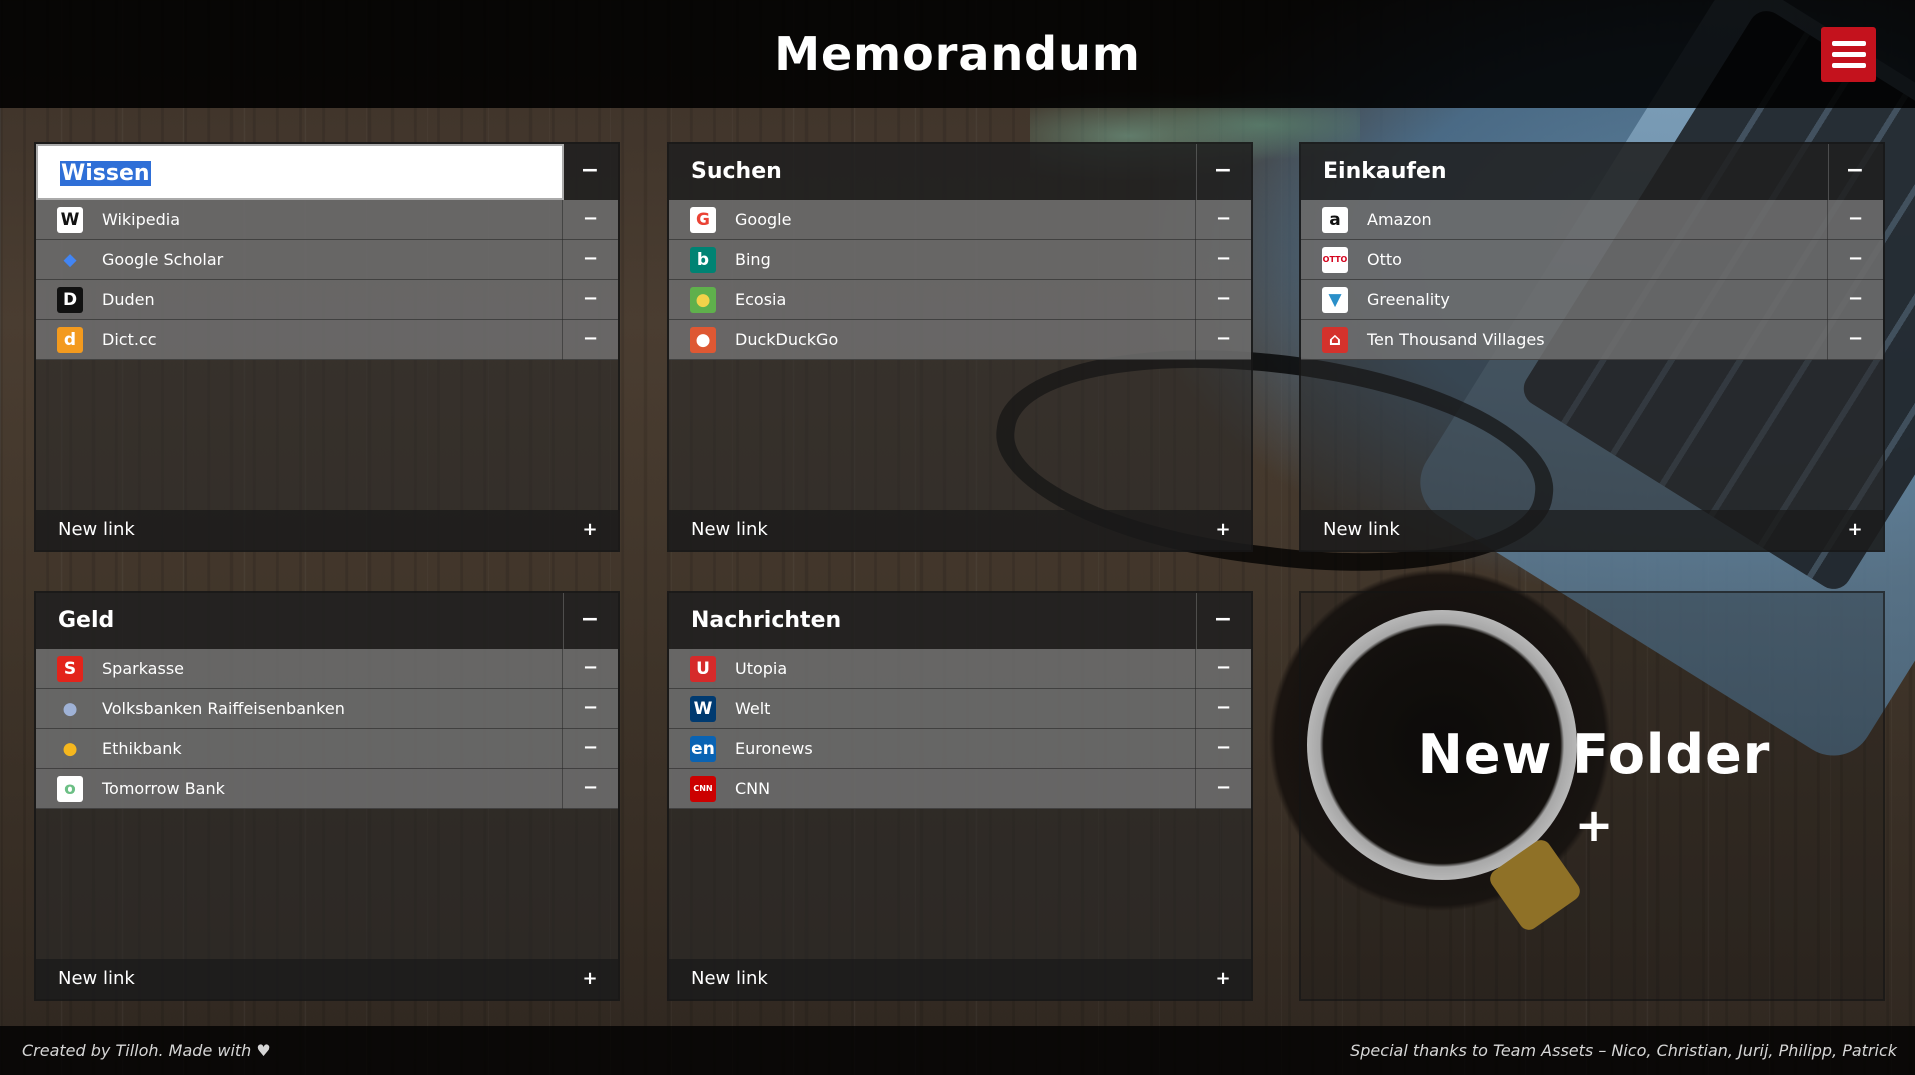 The height and width of the screenshot is (1075, 1915). I want to click on folder-header: Suchen −, so click(960, 172).